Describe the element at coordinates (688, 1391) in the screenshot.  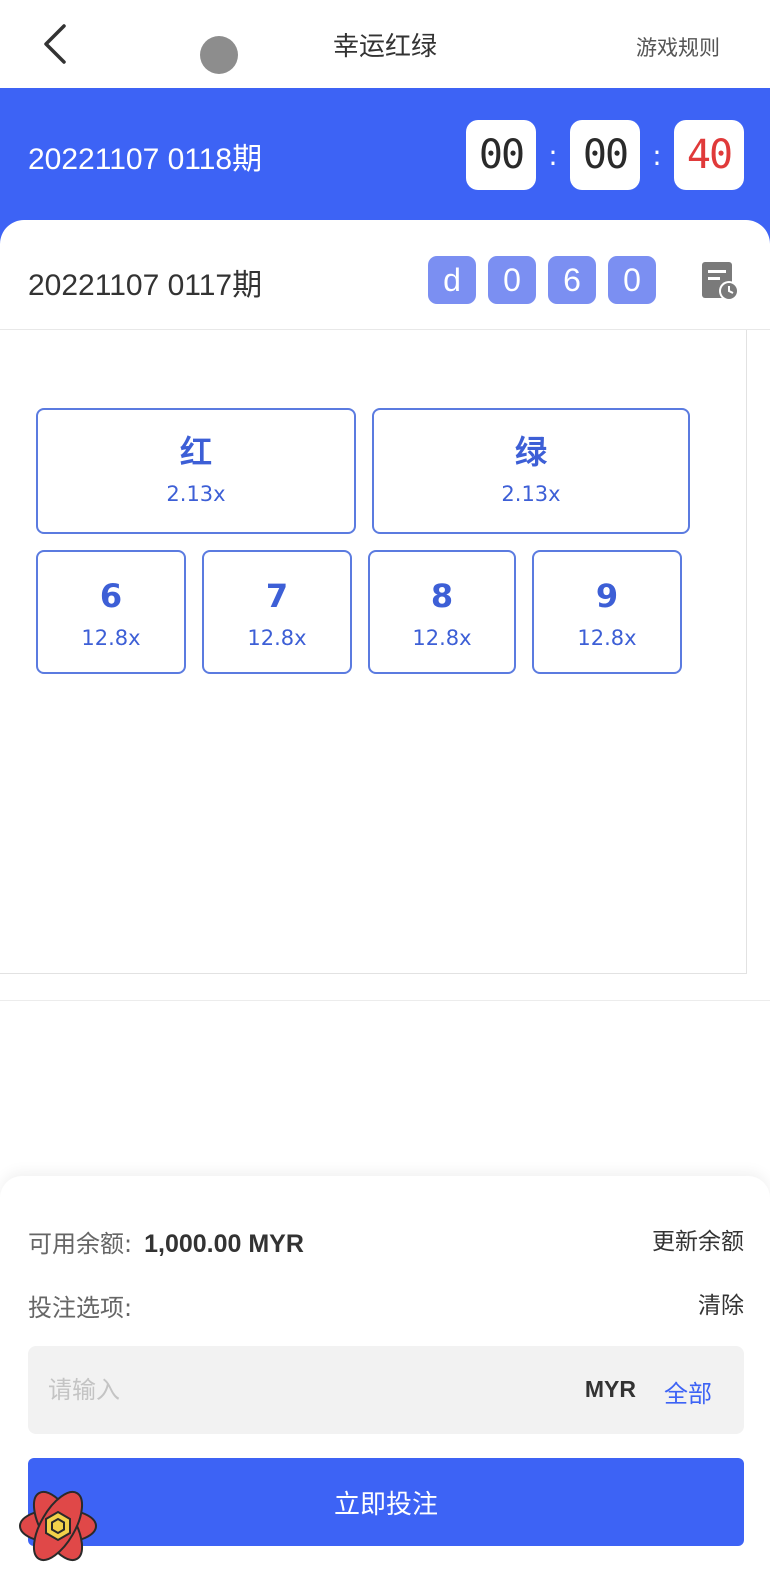
I see `all-in-button: 全部` at that location.